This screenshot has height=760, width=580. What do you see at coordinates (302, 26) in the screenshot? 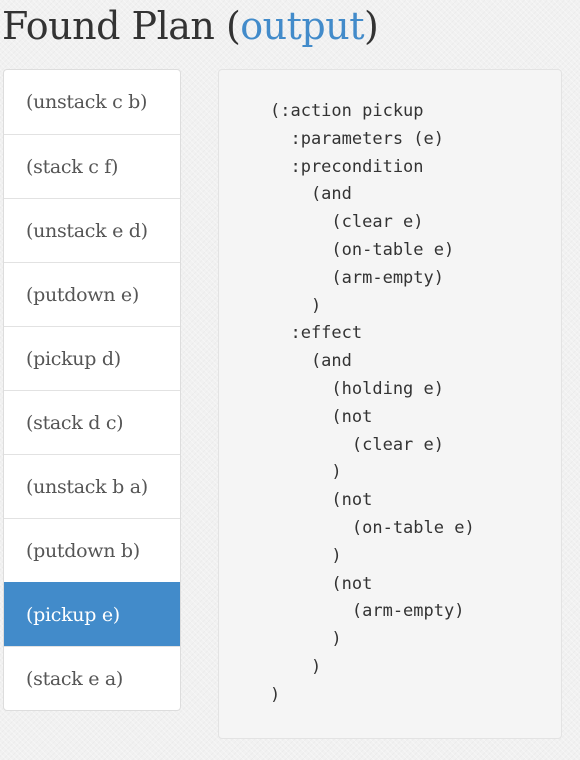
I see `output-link: output` at bounding box center [302, 26].